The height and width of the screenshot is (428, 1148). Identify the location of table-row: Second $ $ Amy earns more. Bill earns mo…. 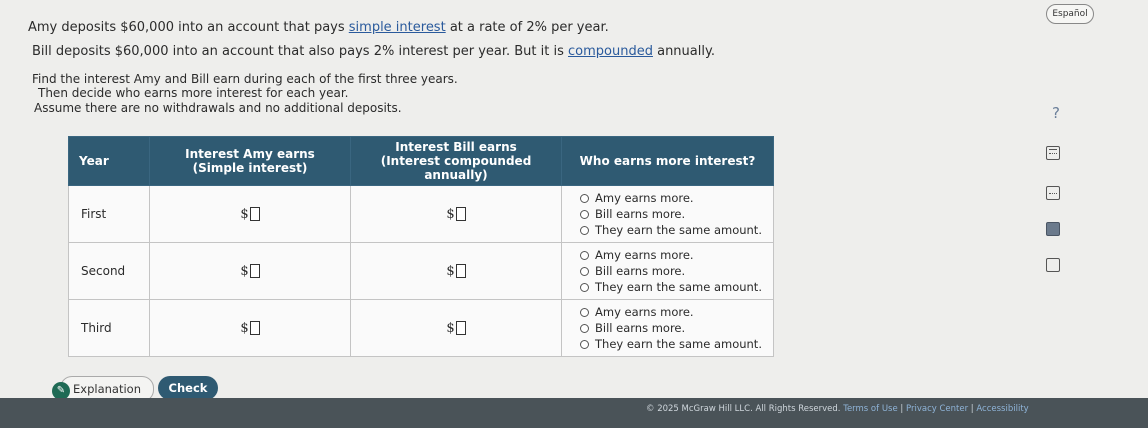
(421, 271).